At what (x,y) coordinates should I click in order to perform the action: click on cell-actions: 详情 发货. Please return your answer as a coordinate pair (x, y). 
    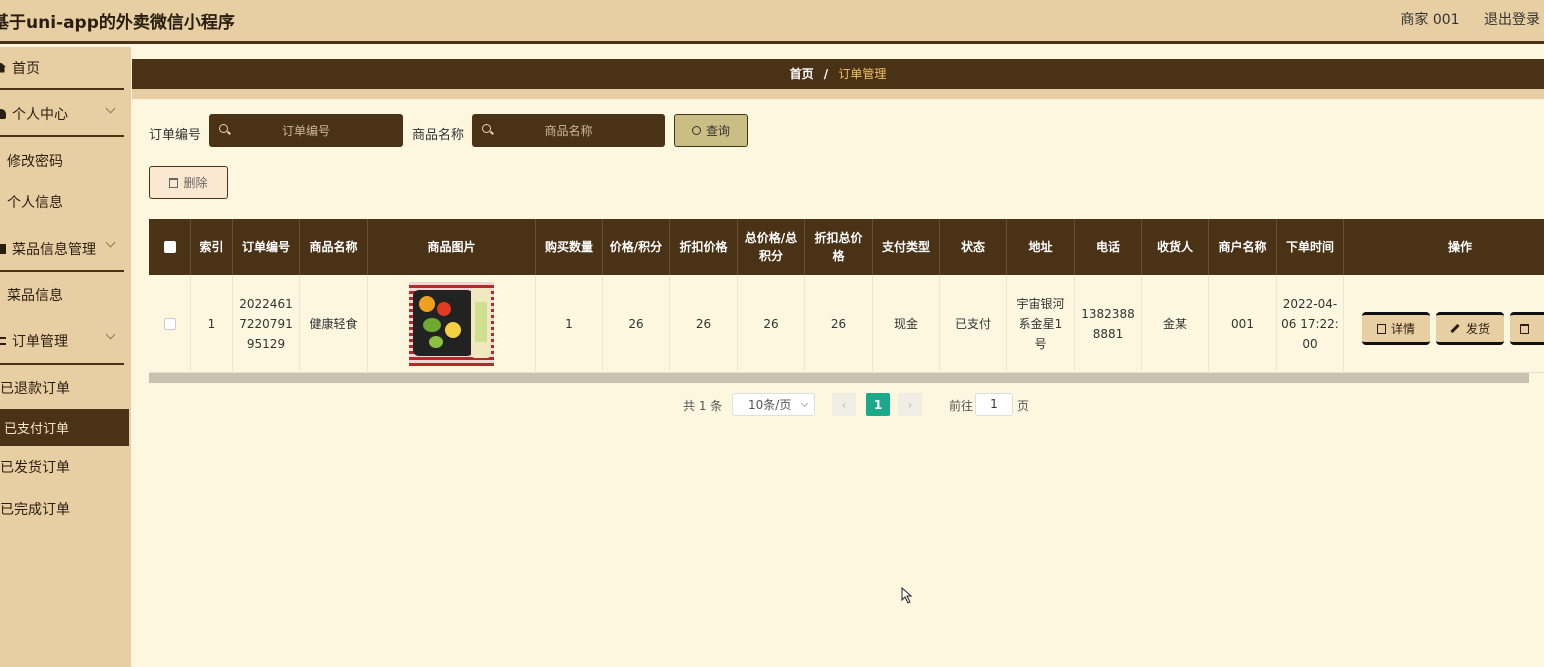
    Looking at the image, I should click on (1444, 324).